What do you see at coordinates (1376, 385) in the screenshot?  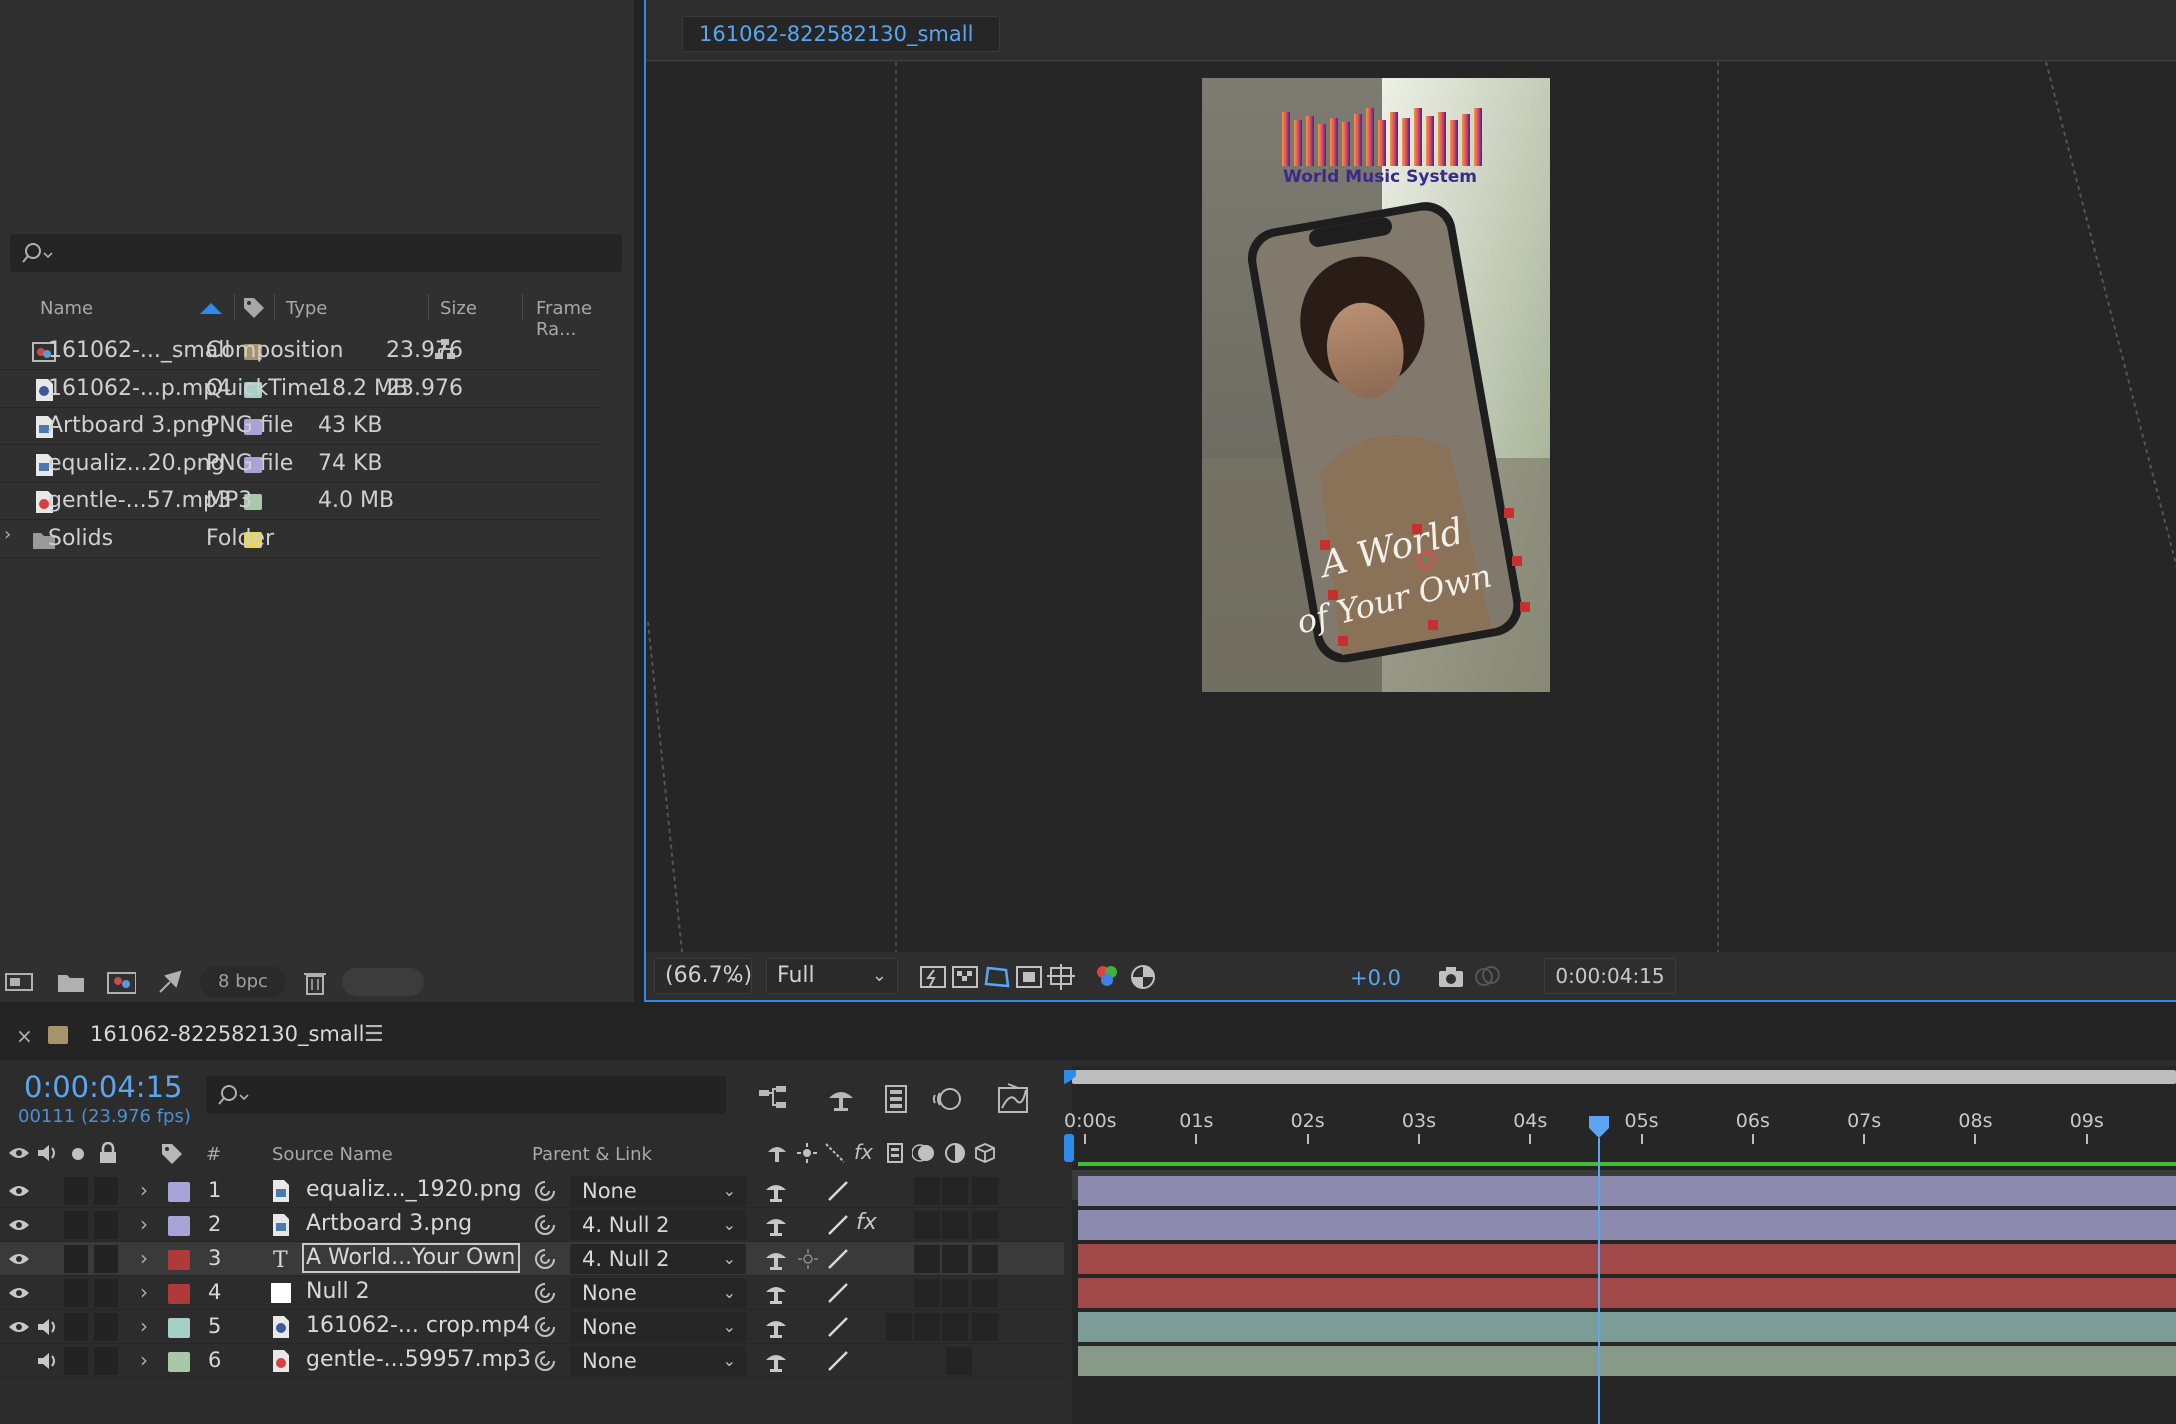 I see `composition-frame: World Music System A World of Your Own` at bounding box center [1376, 385].